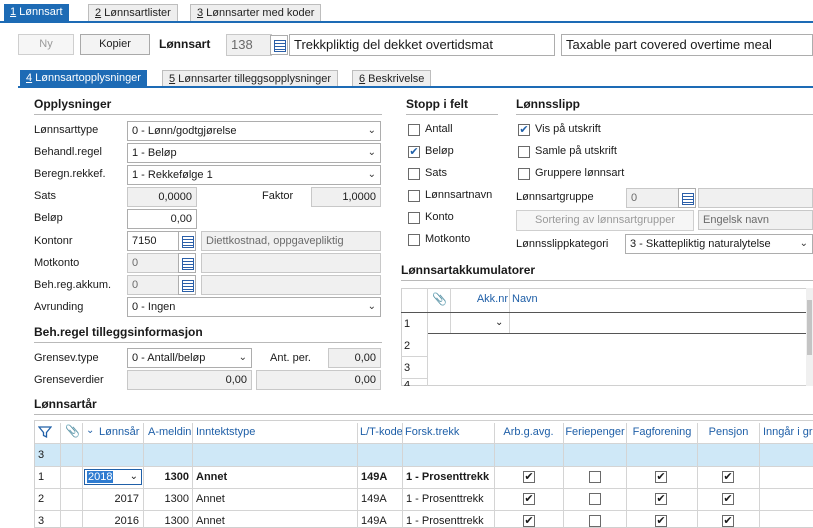  What do you see at coordinates (254, 131) in the screenshot?
I see `type-select: 0 - Lønn/godtgjørelse ⌄` at bounding box center [254, 131].